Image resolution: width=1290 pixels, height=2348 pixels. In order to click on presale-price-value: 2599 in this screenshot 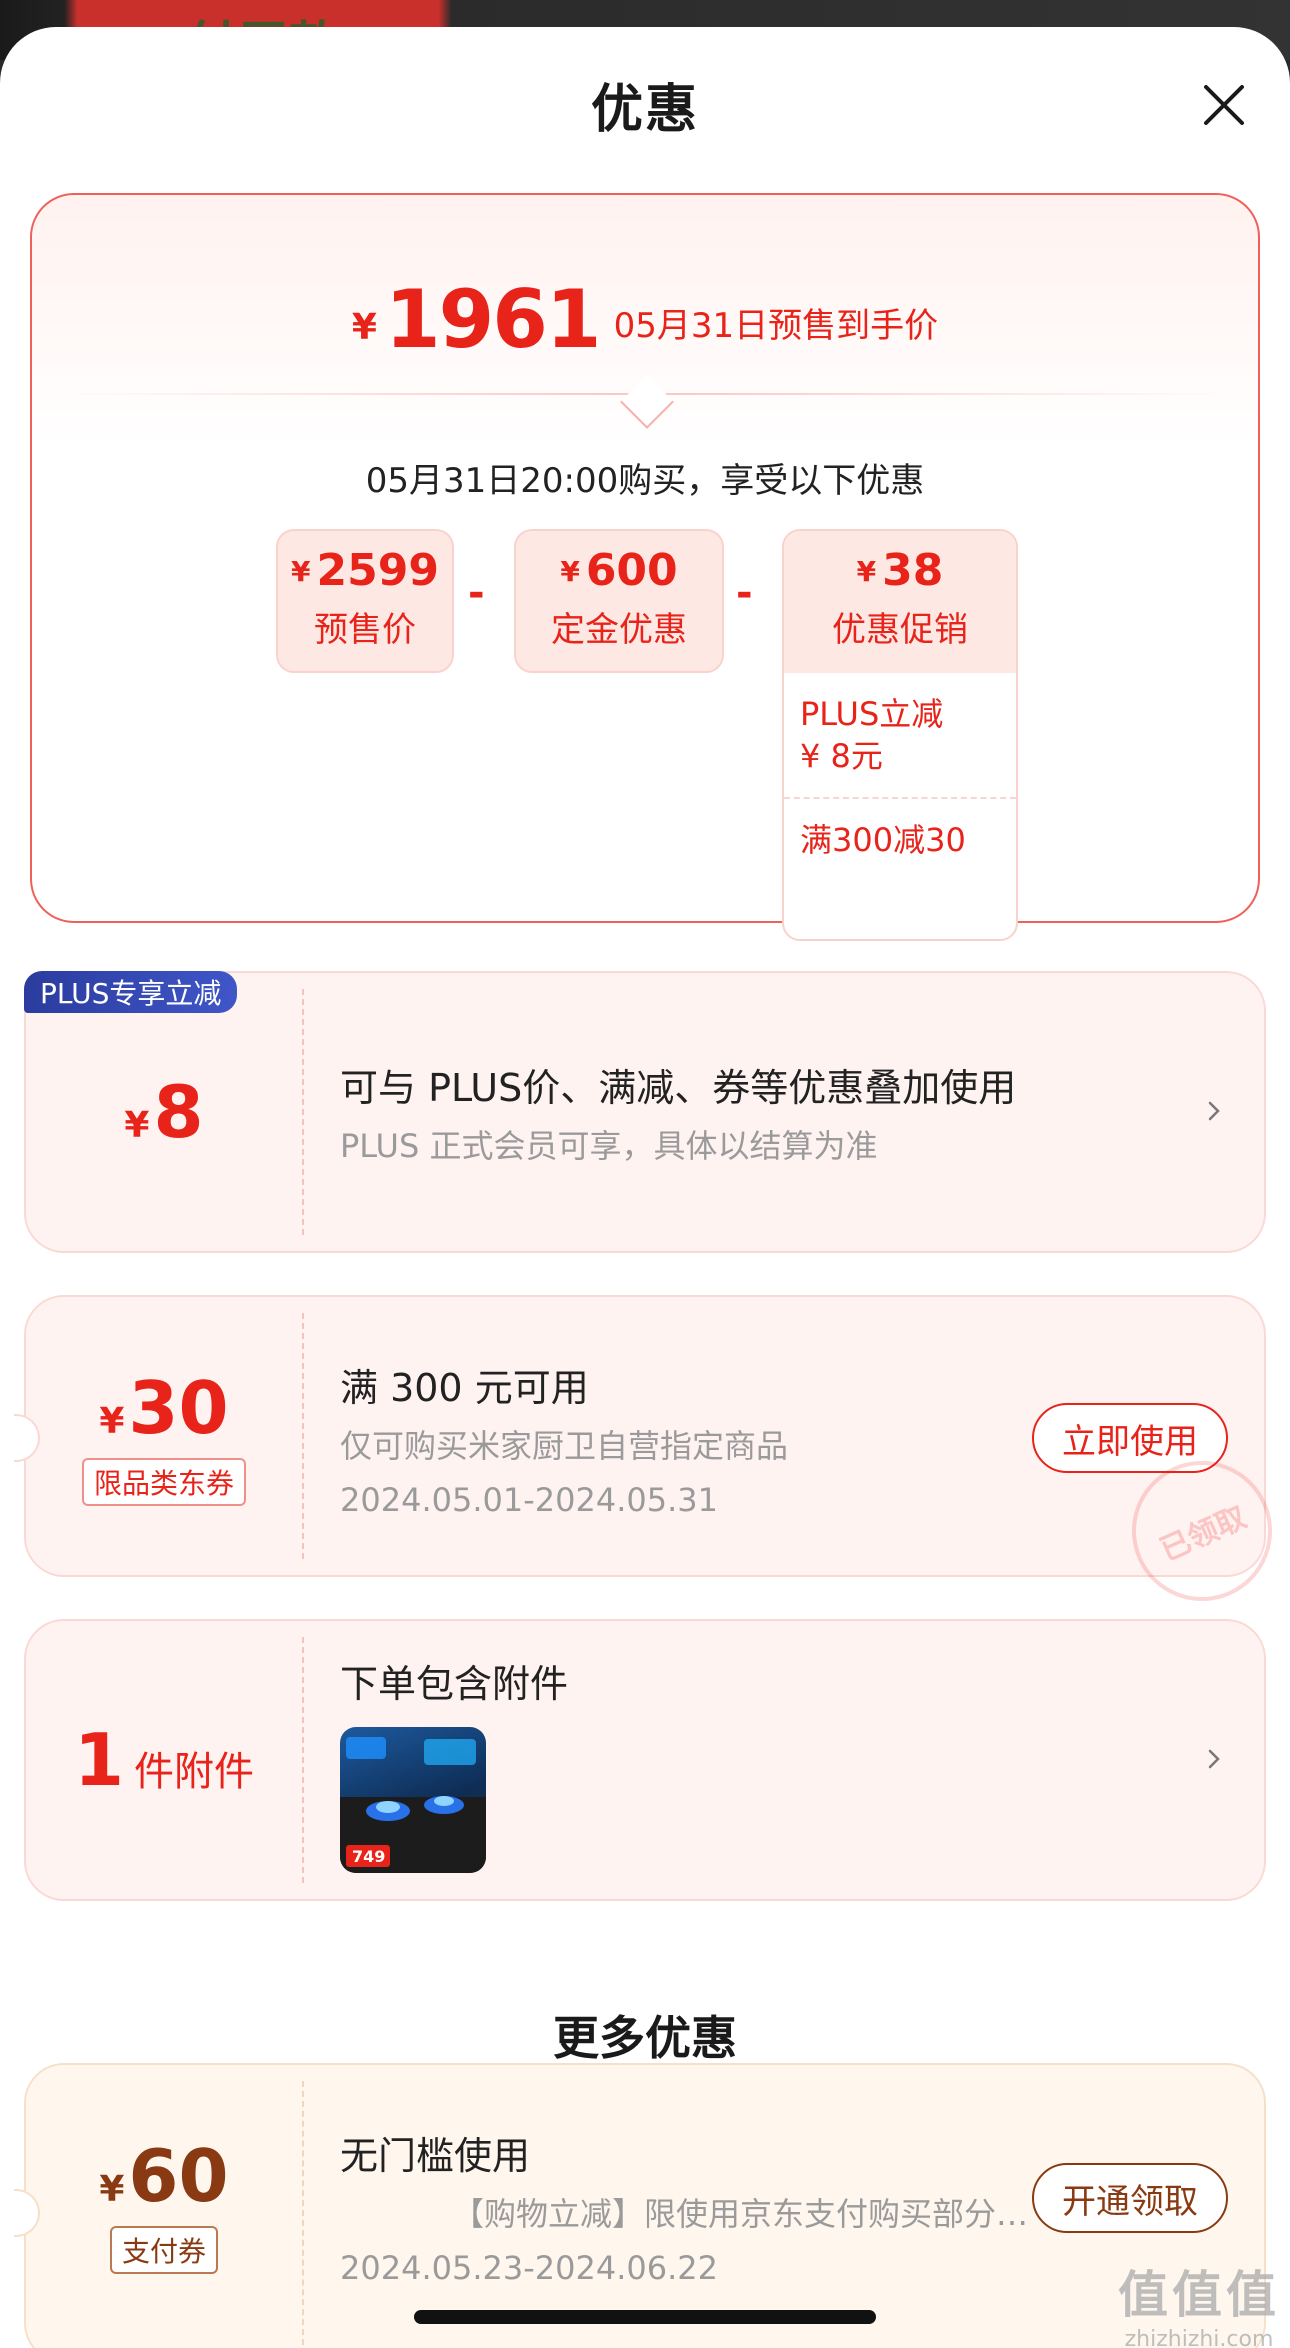, I will do `click(377, 570)`.